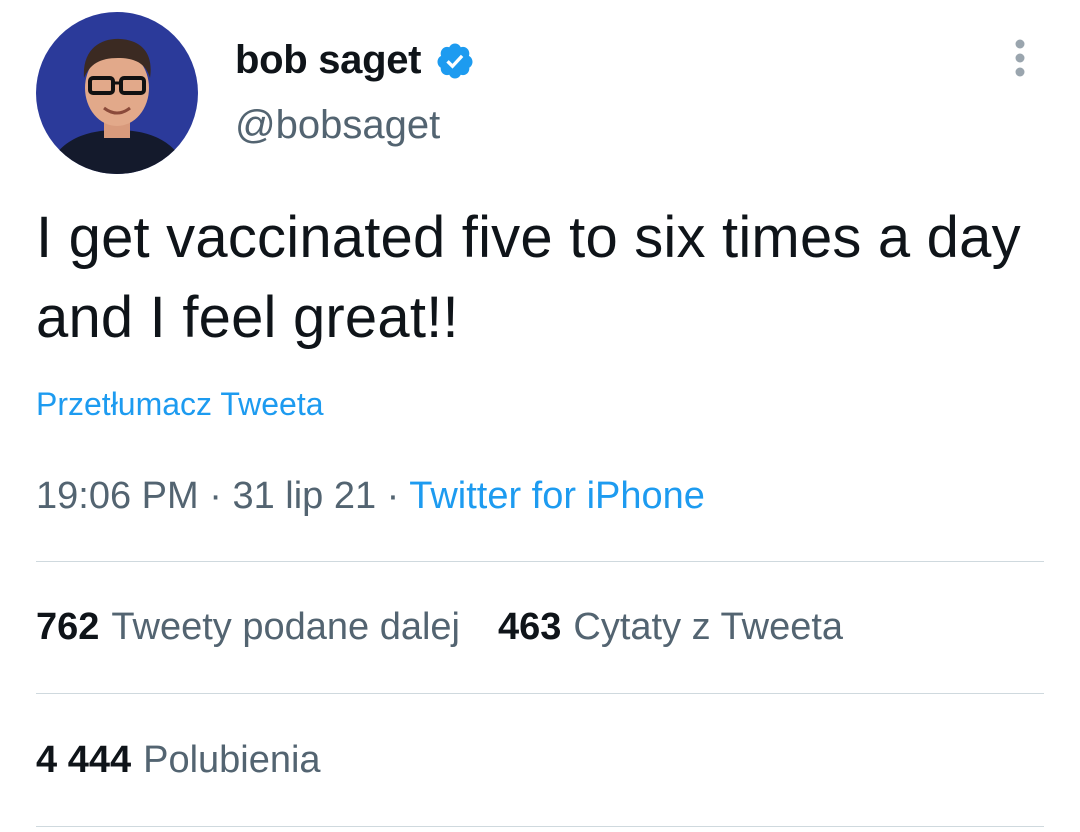 The image size is (1080, 832). Describe the element at coordinates (180, 404) in the screenshot. I see `translate-tweet-link: Przetłumacz Tweeta` at that location.